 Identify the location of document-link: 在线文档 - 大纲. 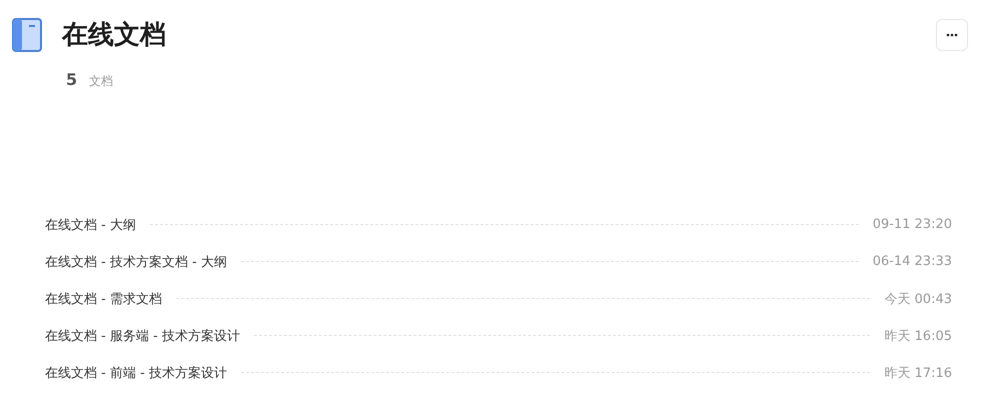
(90, 225).